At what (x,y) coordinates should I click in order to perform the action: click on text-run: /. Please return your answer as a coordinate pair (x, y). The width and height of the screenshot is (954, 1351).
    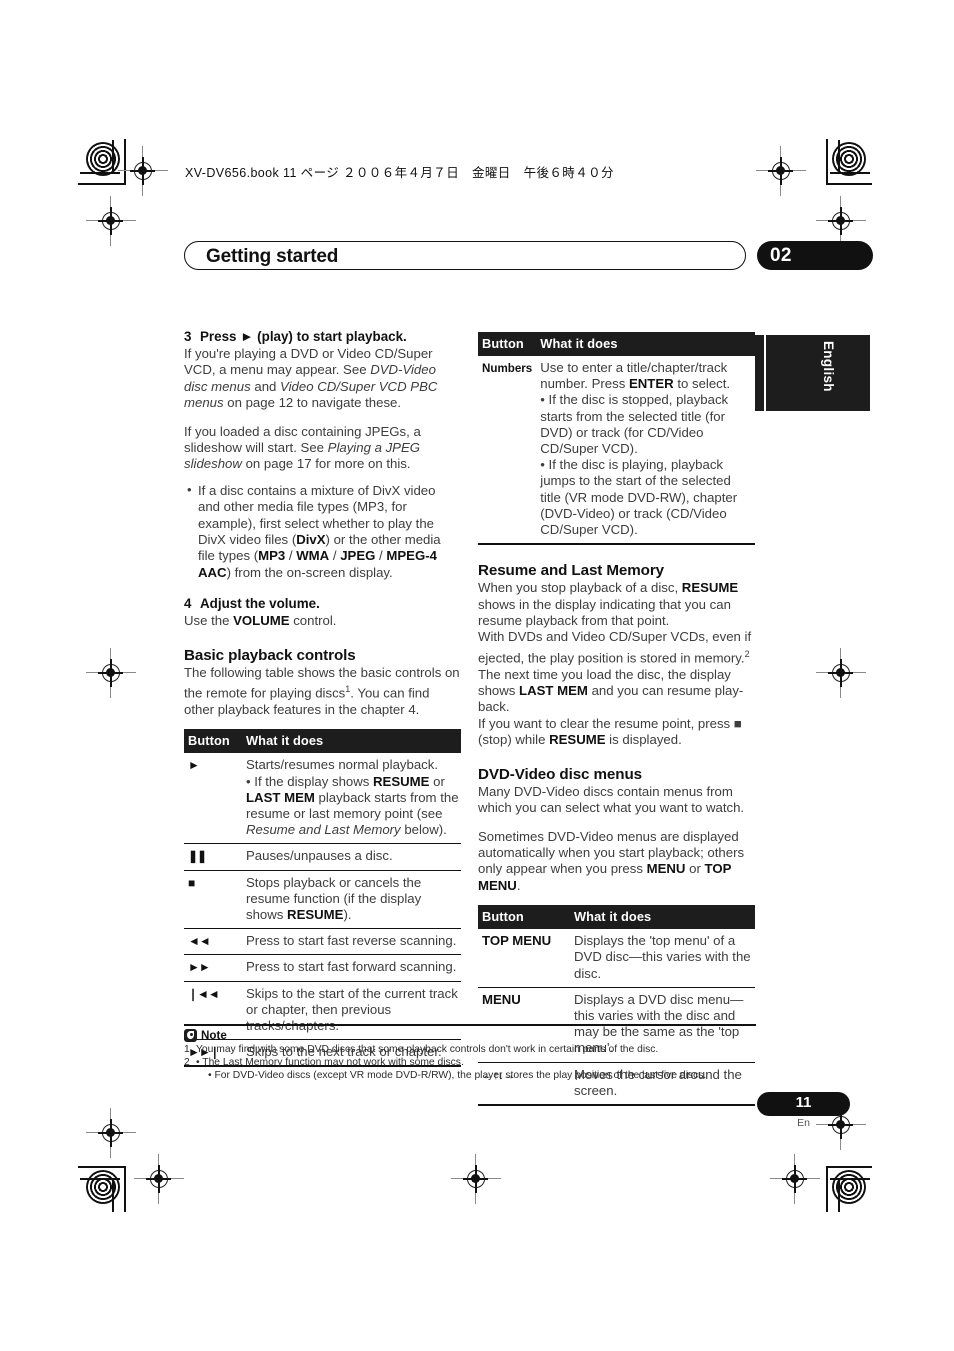
    Looking at the image, I should click on (381, 556).